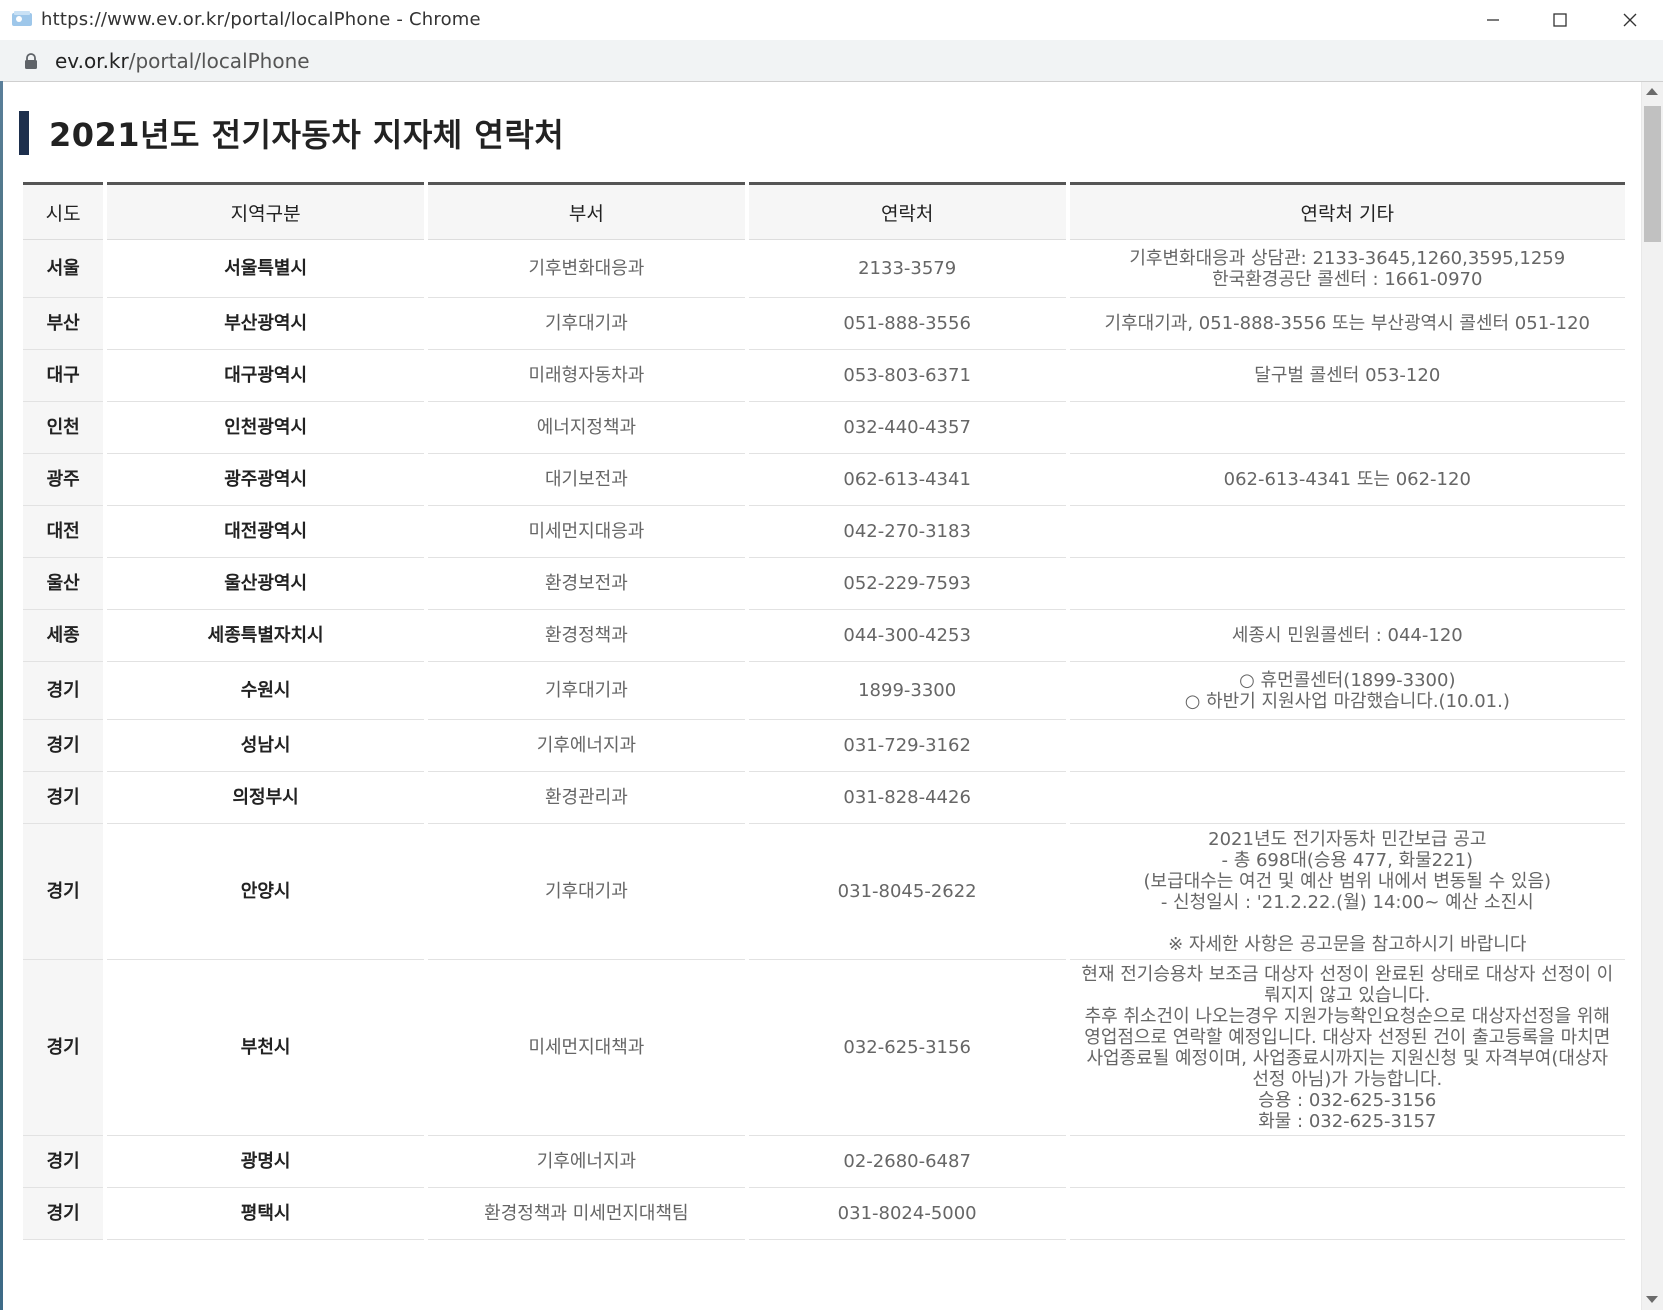 This screenshot has width=1663, height=1310. I want to click on scroll-down-icon, so click(1652, 1299).